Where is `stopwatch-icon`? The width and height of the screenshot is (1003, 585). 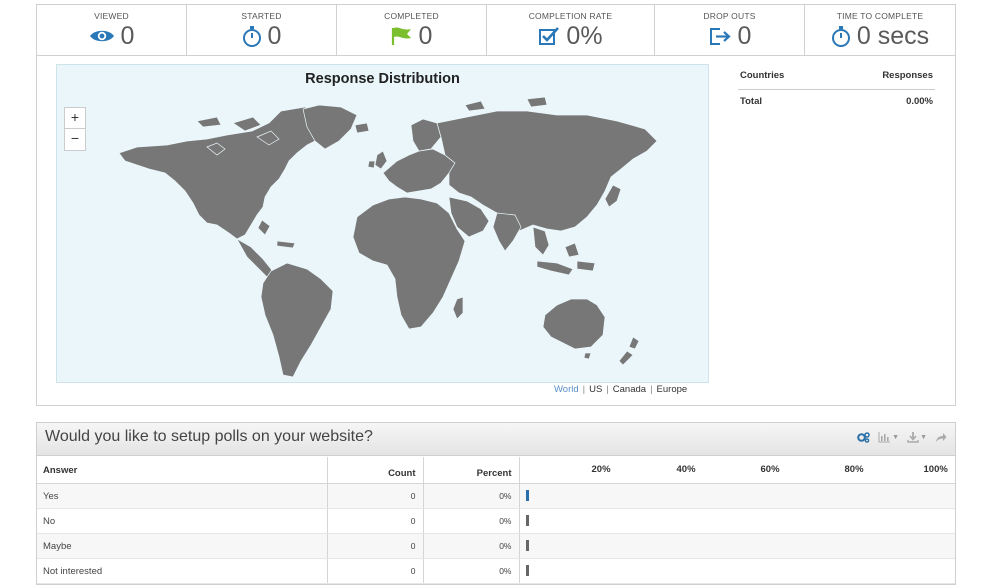 stopwatch-icon is located at coordinates (251, 36).